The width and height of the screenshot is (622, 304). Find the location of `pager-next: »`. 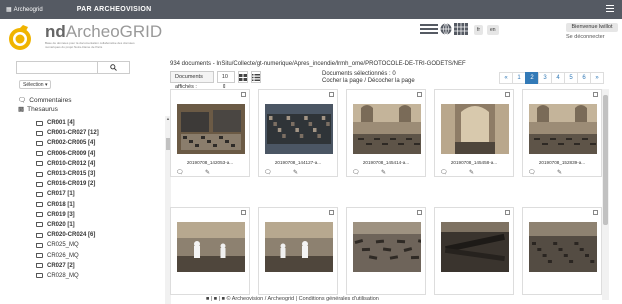

pager-next: » is located at coordinates (597, 78).